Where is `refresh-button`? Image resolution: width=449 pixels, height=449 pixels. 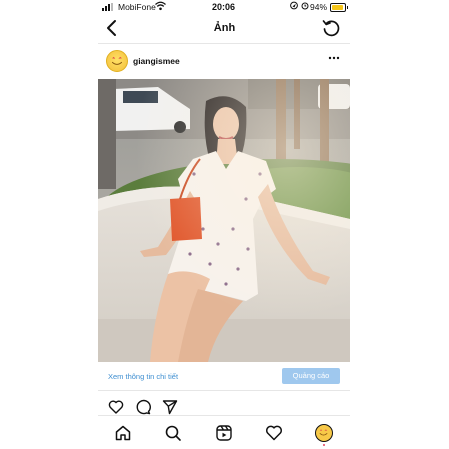 refresh-button is located at coordinates (331, 28).